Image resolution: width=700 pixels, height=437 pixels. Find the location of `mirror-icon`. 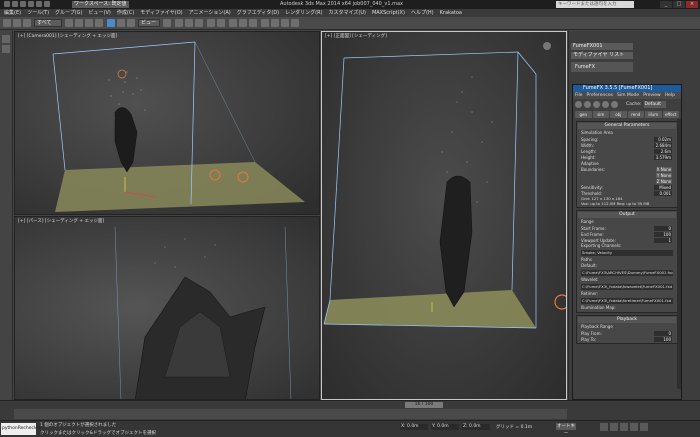

mirror-icon is located at coordinates (211, 23).